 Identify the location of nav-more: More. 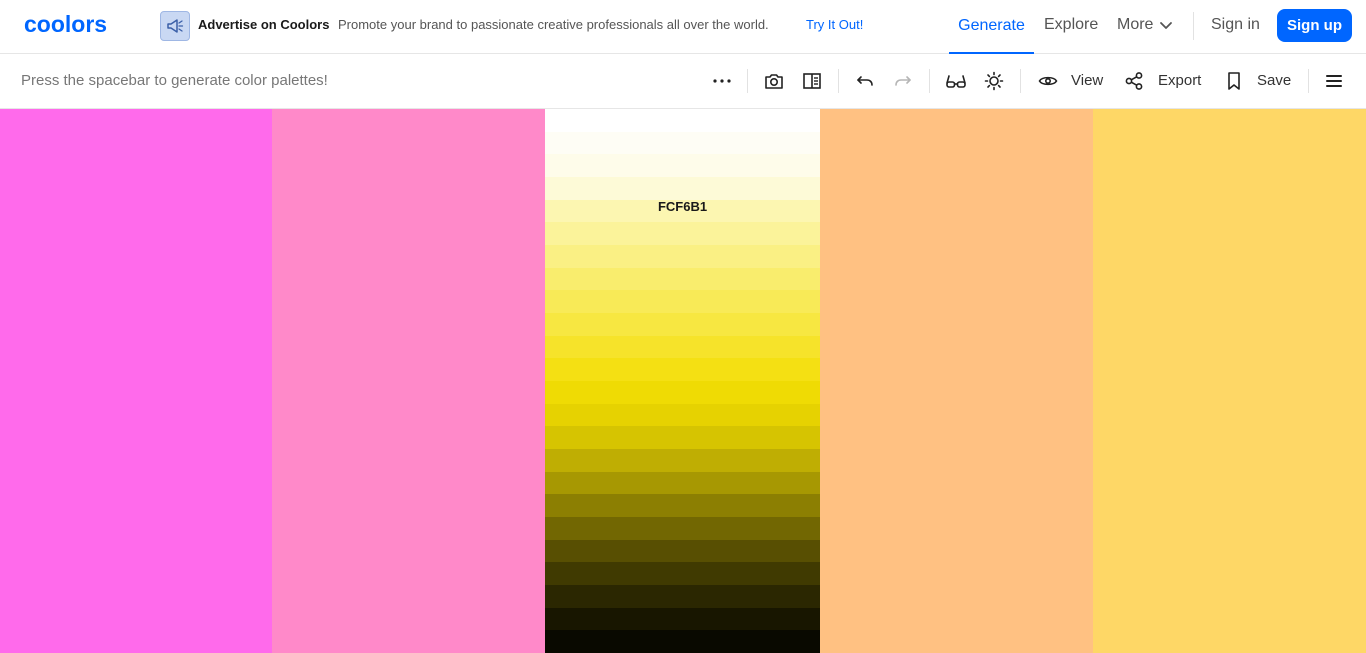
(1145, 25).